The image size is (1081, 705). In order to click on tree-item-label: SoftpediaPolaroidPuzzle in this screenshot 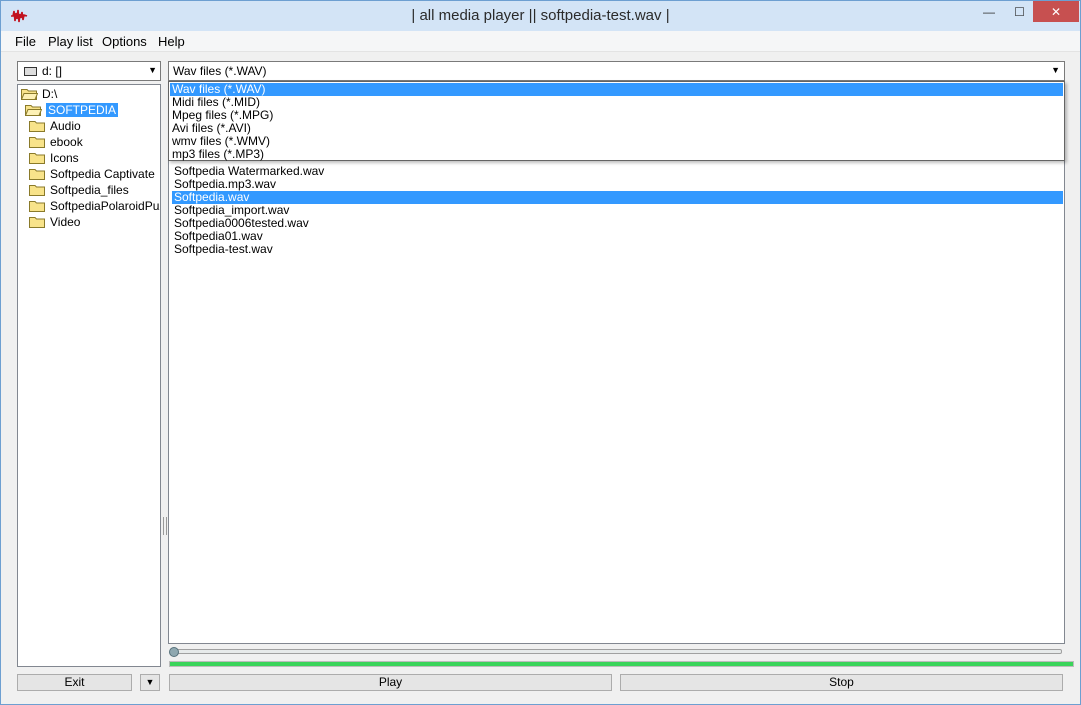, I will do `click(105, 206)`.